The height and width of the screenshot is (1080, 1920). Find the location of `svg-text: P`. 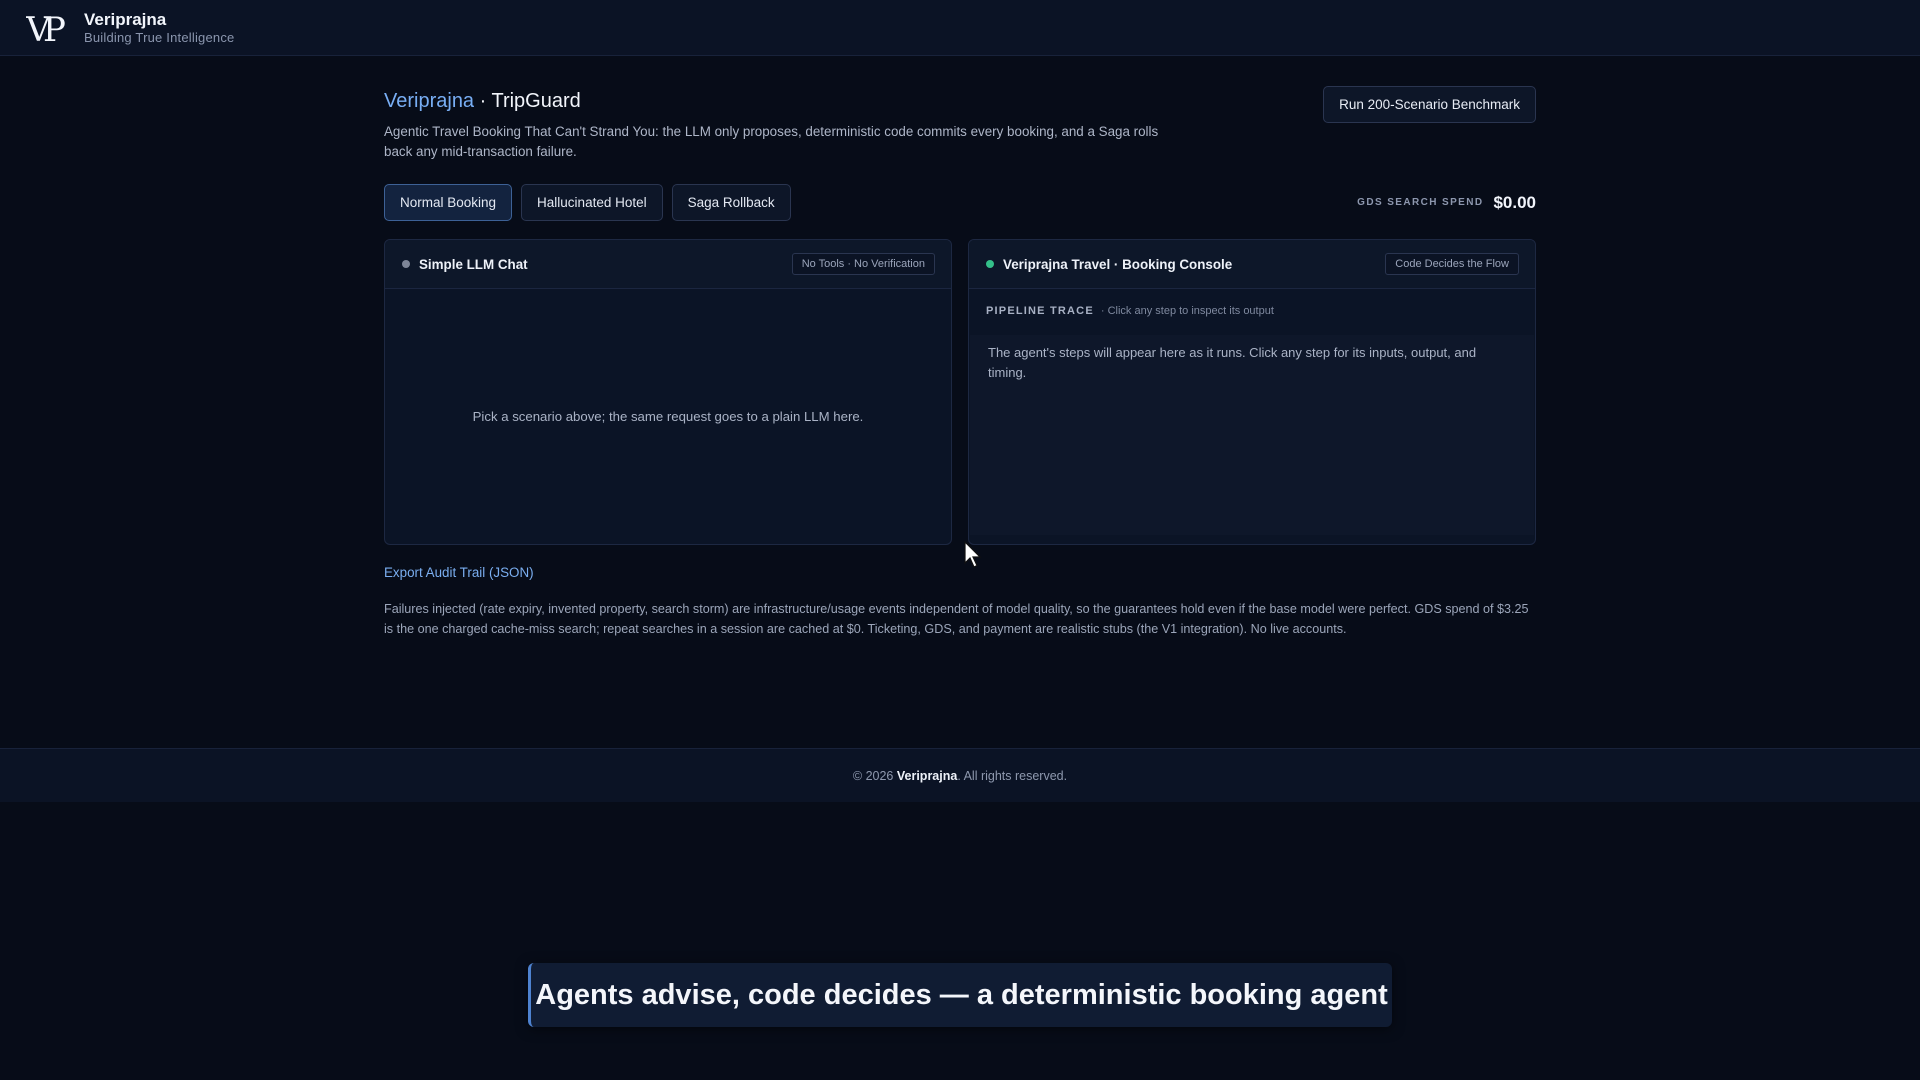

svg-text: P is located at coordinates (54, 28).